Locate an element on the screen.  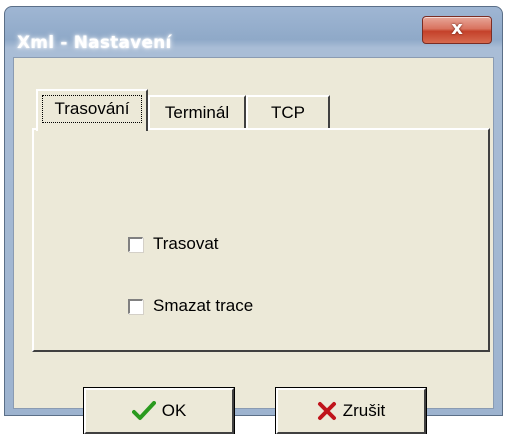
checkmark-icon is located at coordinates (143, 411).